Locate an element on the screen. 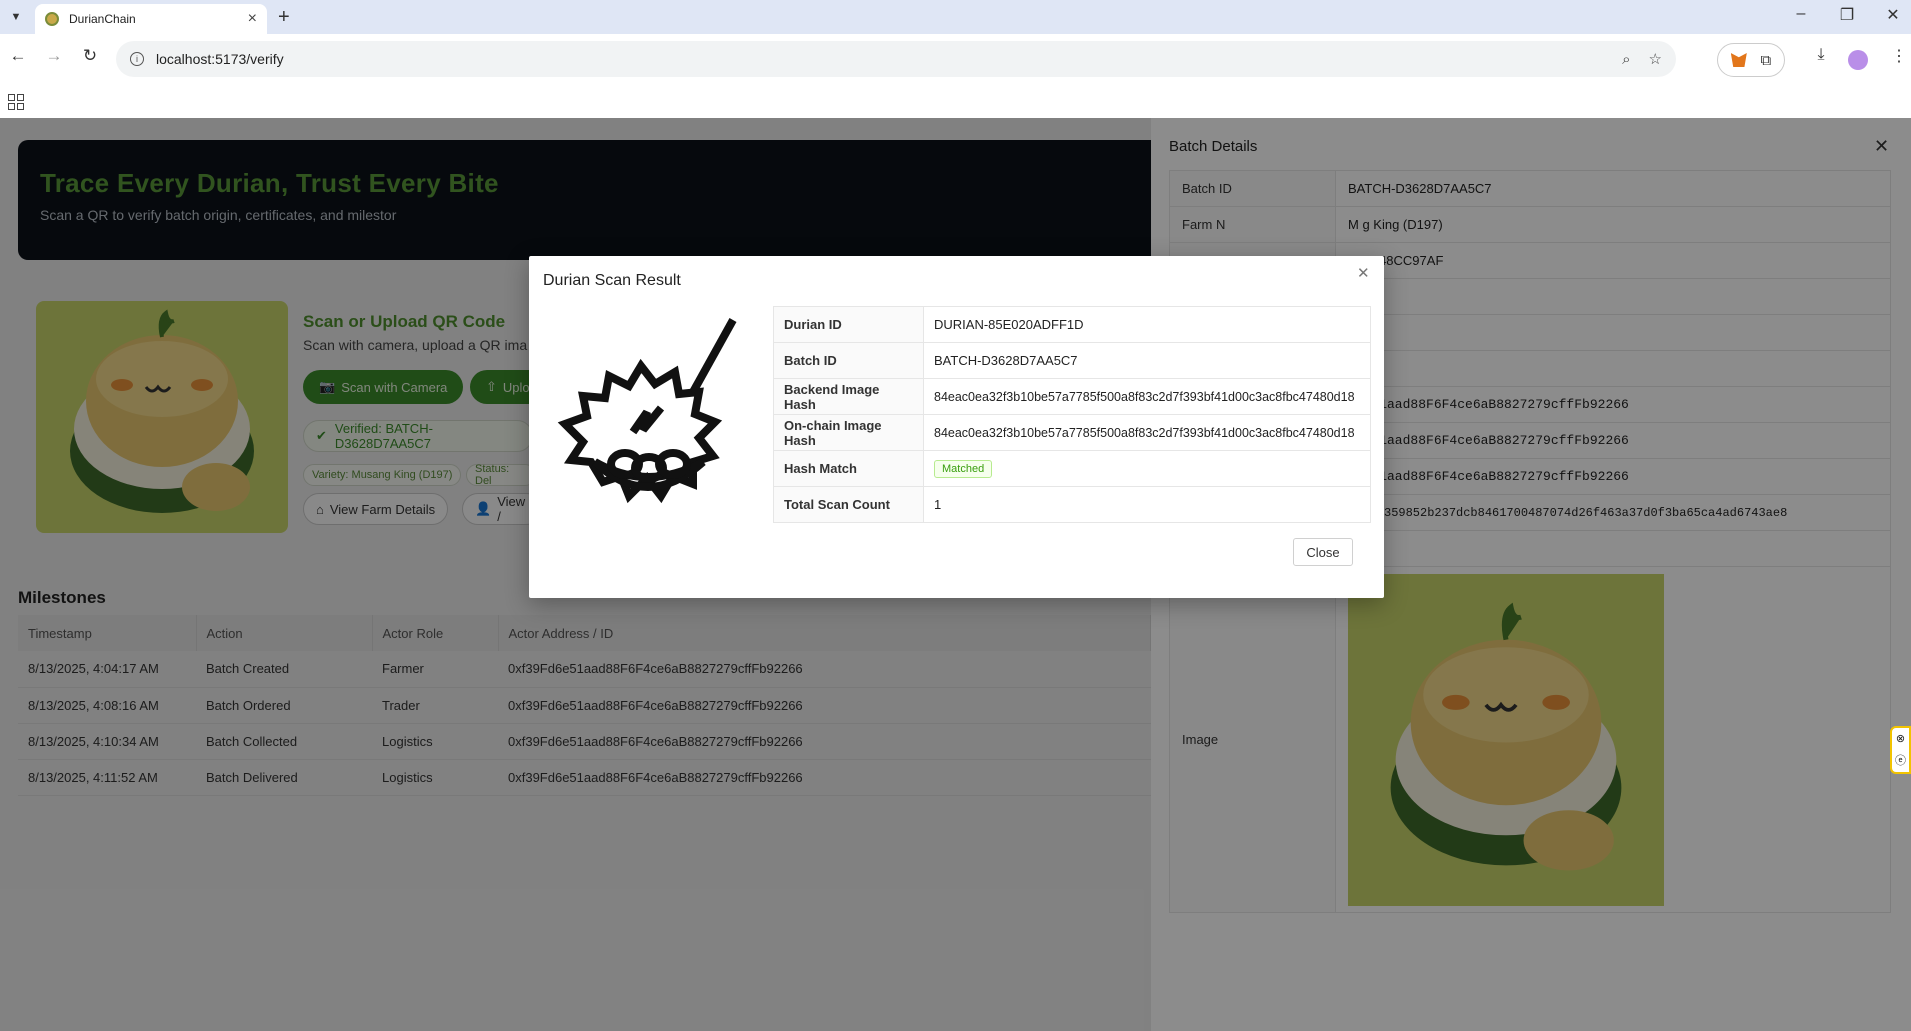 The width and height of the screenshot is (1911, 1031). zoom-icon: ⌕ is located at coordinates (1626, 59).